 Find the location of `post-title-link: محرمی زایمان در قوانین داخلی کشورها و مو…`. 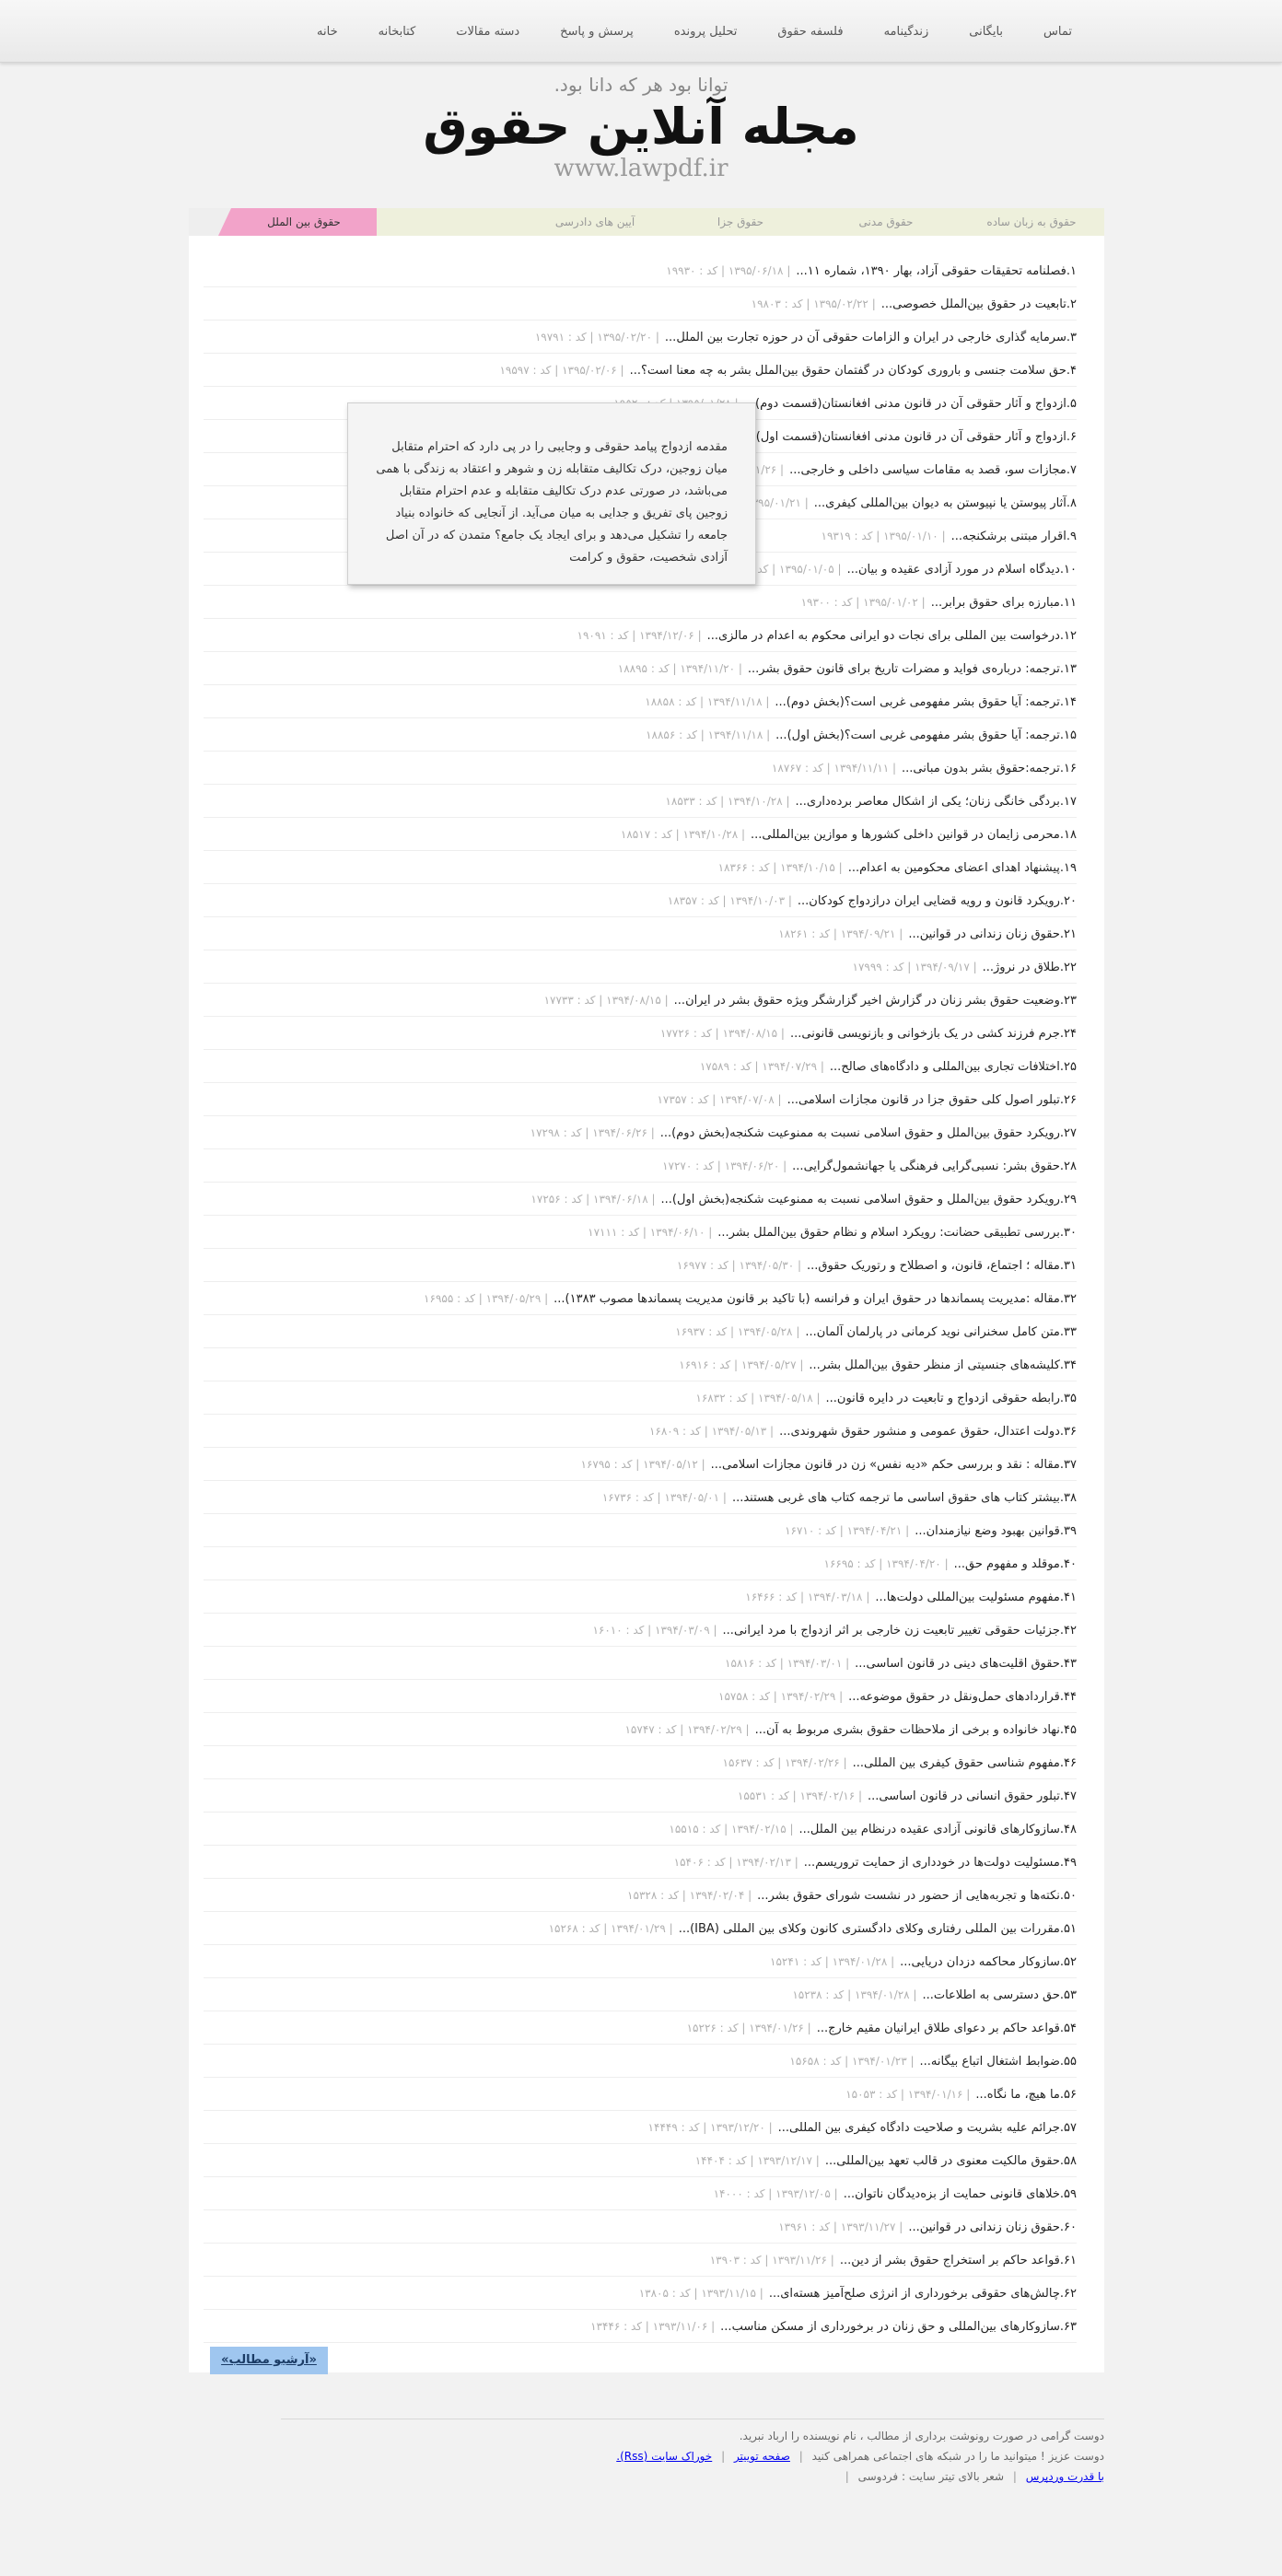

post-title-link: محرمی زایمان در قوانین داخلی کشورها و مو… is located at coordinates (906, 835).